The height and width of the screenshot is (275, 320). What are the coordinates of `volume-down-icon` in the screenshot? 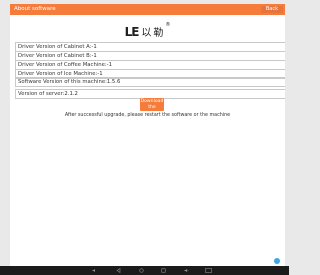 It's located at (94, 271).